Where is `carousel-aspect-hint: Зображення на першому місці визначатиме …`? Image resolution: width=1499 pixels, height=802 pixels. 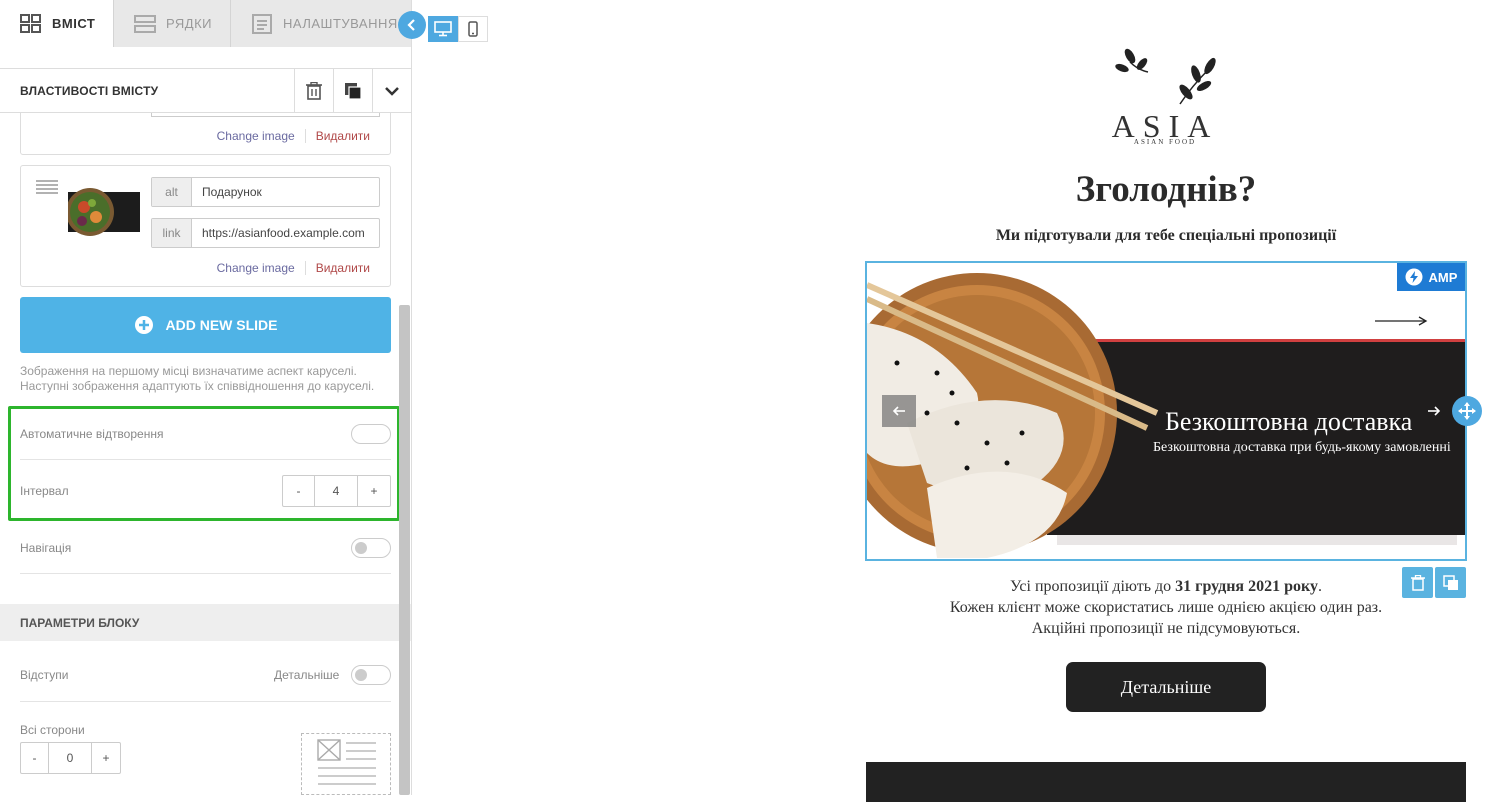
carousel-aspect-hint: Зображення на першому місці визначатиме … is located at coordinates (197, 378).